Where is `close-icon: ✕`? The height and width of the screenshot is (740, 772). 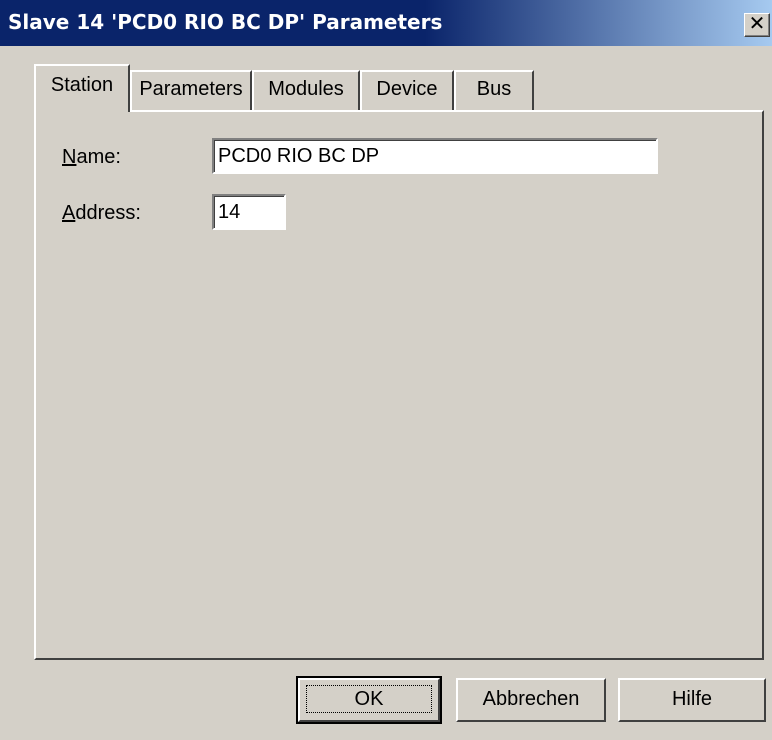 close-icon: ✕ is located at coordinates (757, 24).